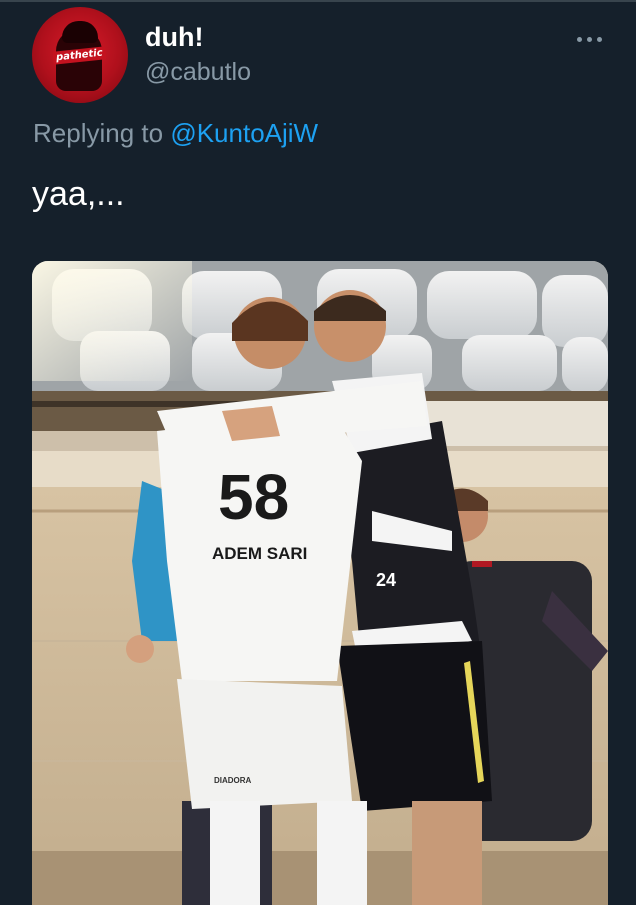 This screenshot has height=905, width=636. I want to click on photo-jersey-number-front: 58, so click(253, 497).